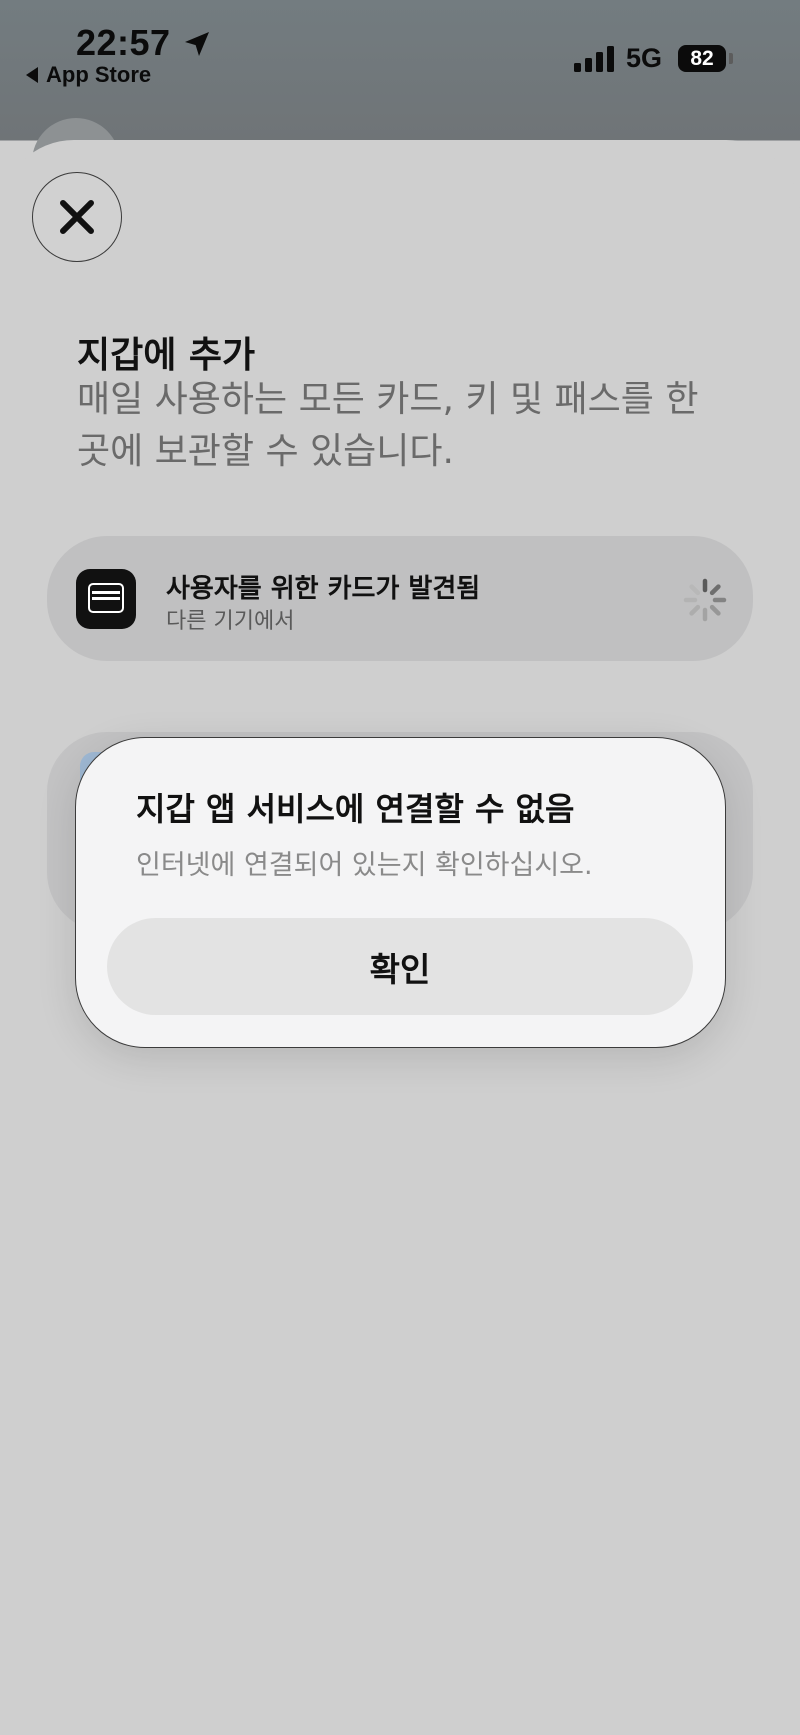 The width and height of the screenshot is (800, 1735). I want to click on close-icon, so click(77, 217).